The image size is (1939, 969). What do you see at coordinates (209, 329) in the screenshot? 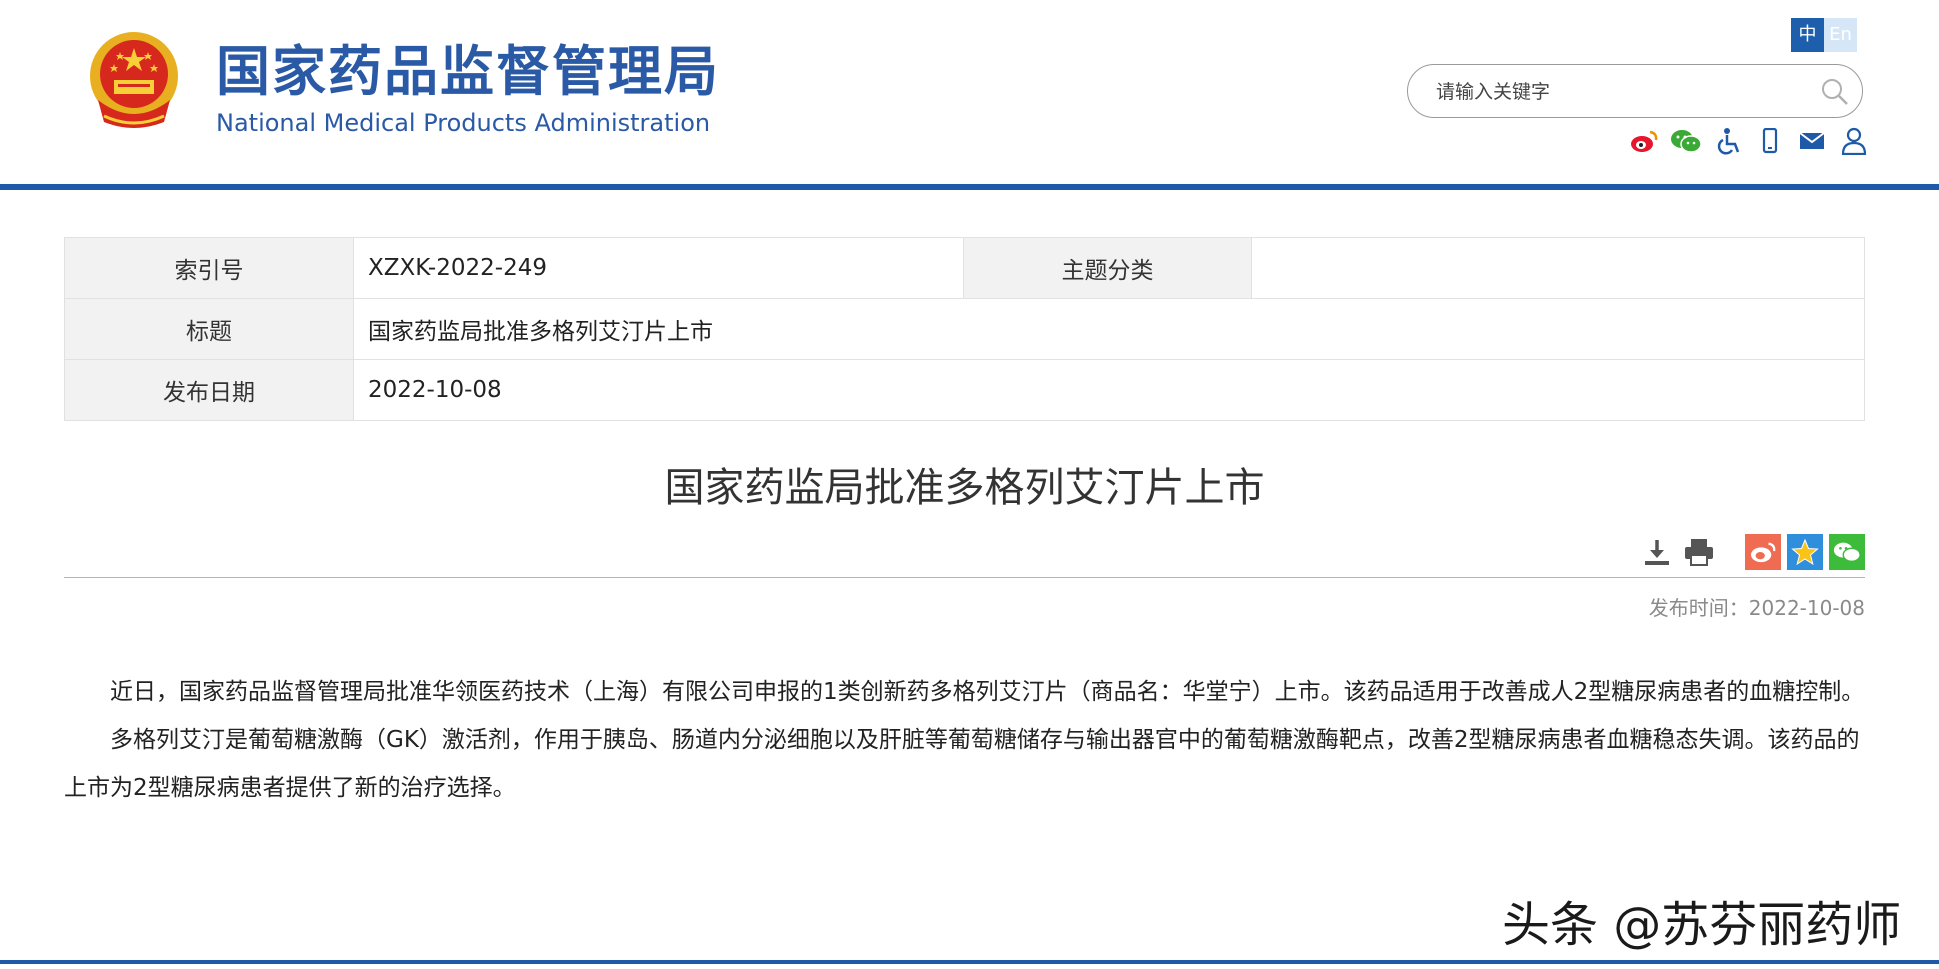
I see `title-label: 标题` at bounding box center [209, 329].